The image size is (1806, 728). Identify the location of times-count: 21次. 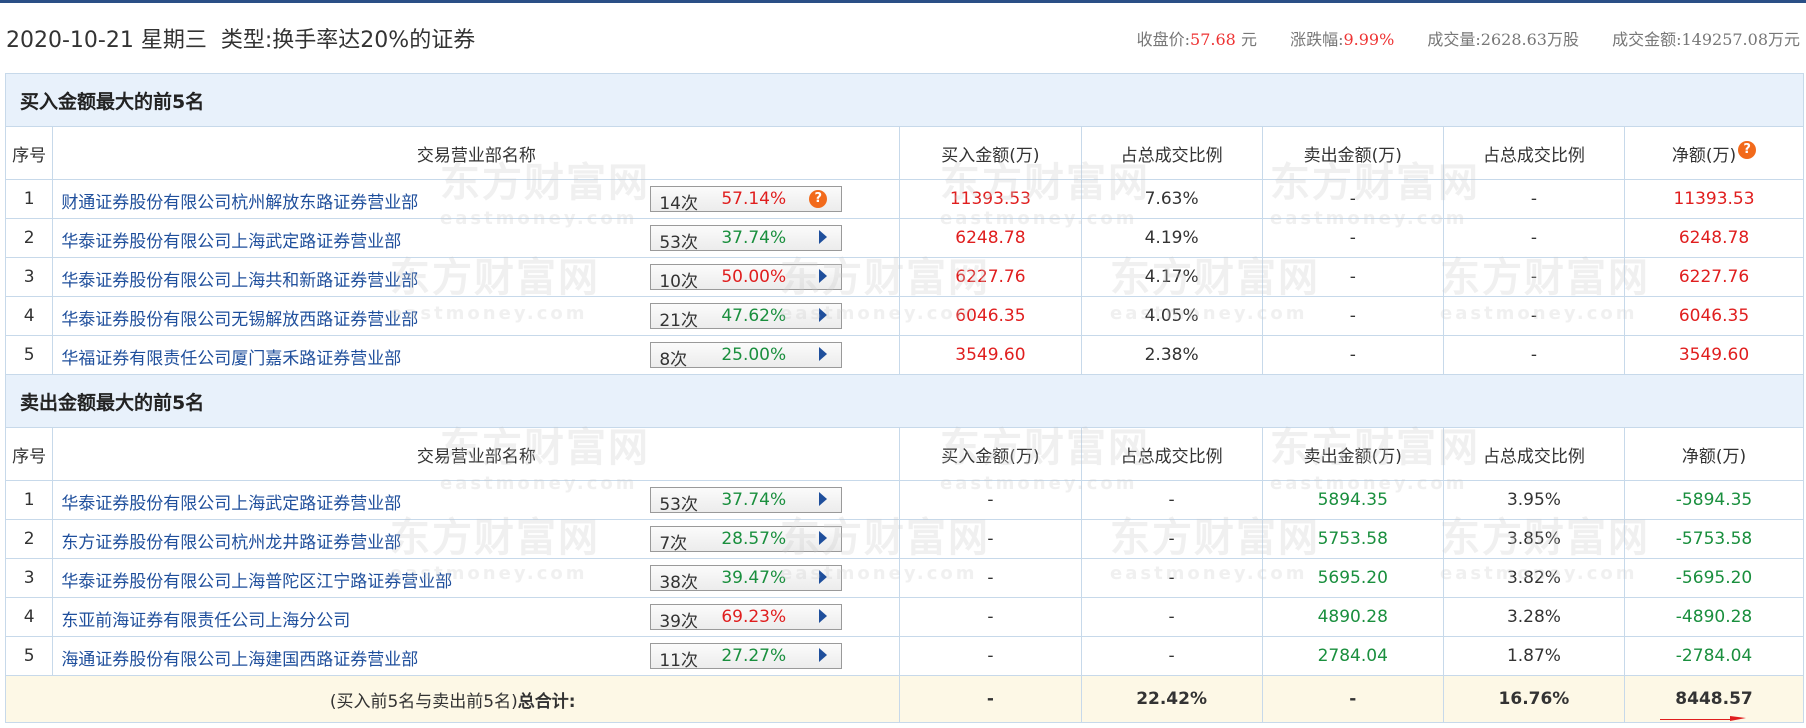
(678, 321).